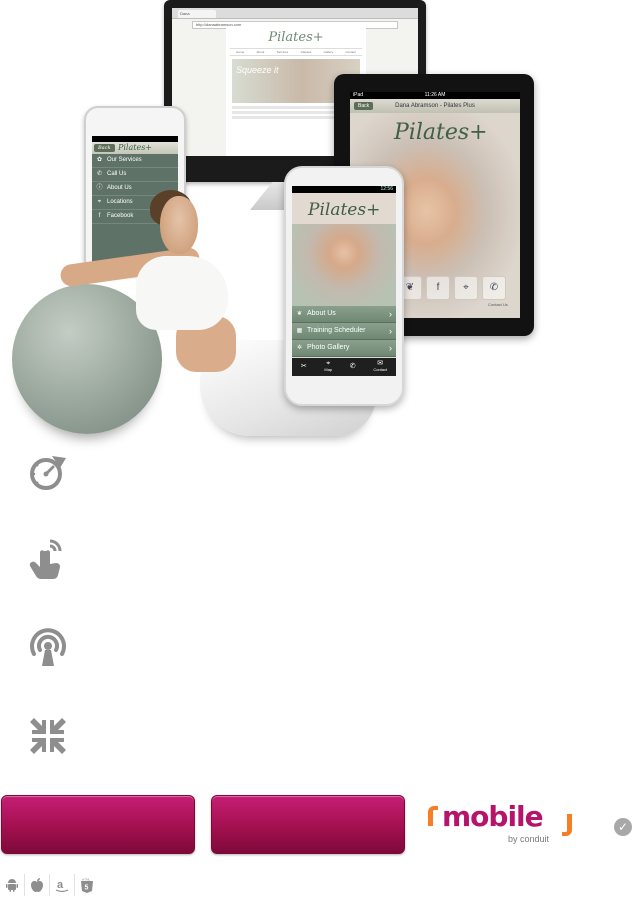  I want to click on android-tab: ✂, so click(303, 366).